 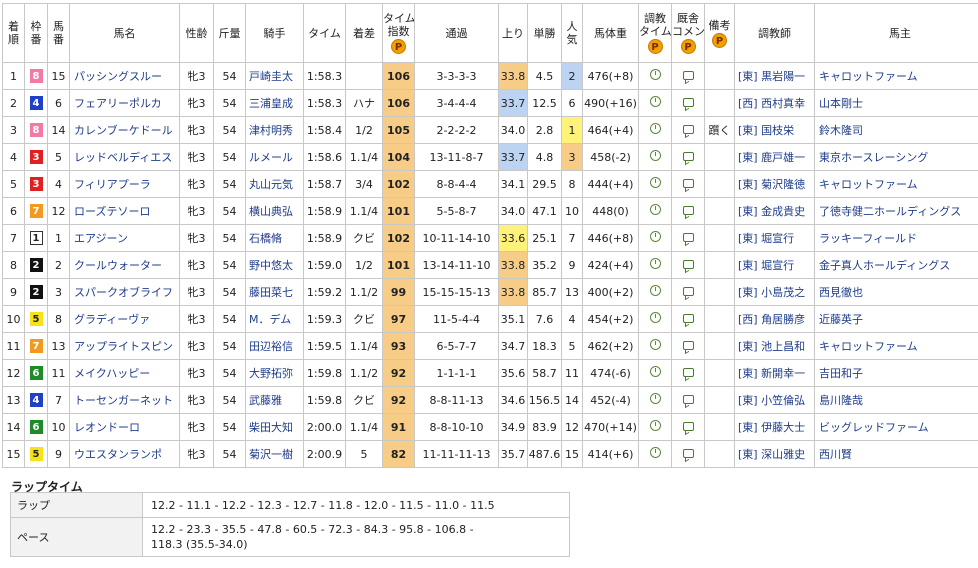 What do you see at coordinates (896, 373) in the screenshot?
I see `owner-link: 吉田和子` at bounding box center [896, 373].